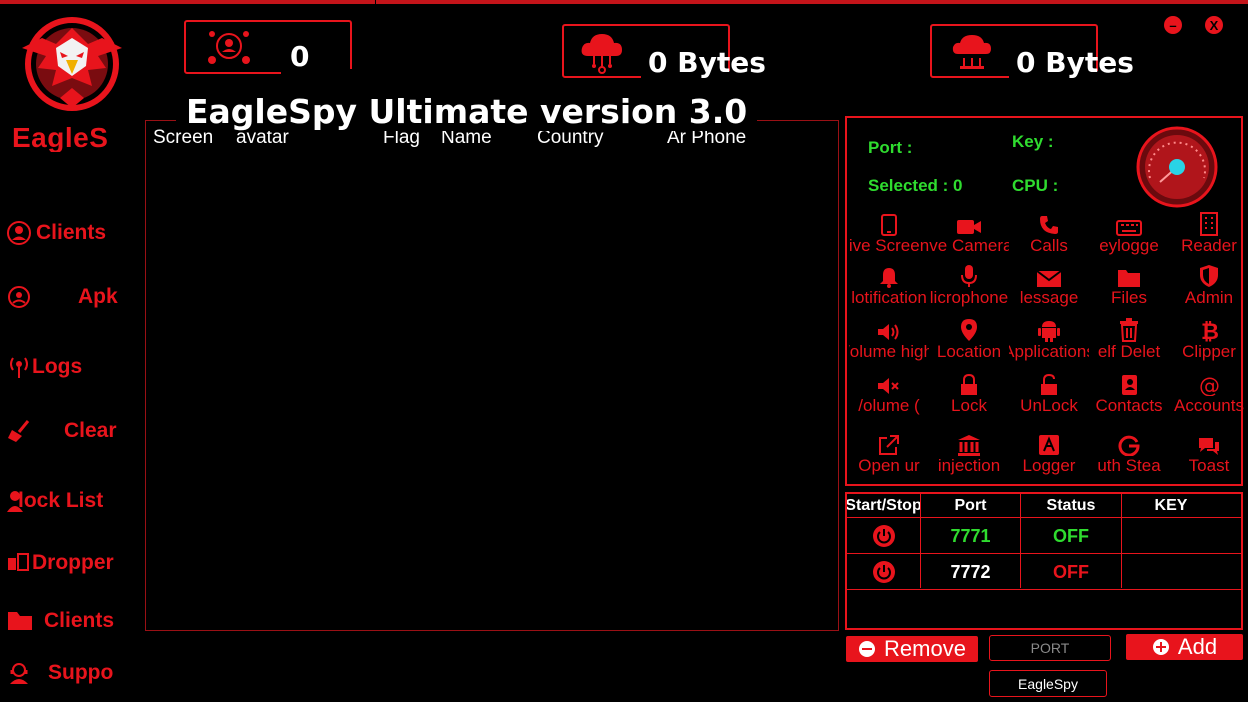  What do you see at coordinates (1049, 330) in the screenshot?
I see `android-icon` at bounding box center [1049, 330].